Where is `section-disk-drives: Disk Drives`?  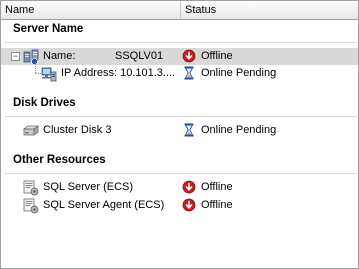 section-disk-drives: Disk Drives is located at coordinates (44, 103).